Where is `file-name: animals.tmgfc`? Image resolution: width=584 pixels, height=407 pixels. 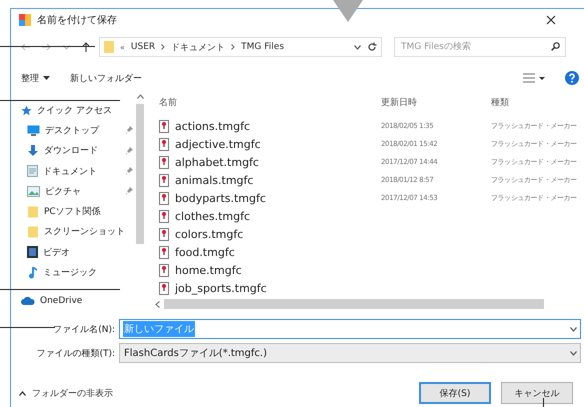 file-name: animals.tmgfc is located at coordinates (270, 180).